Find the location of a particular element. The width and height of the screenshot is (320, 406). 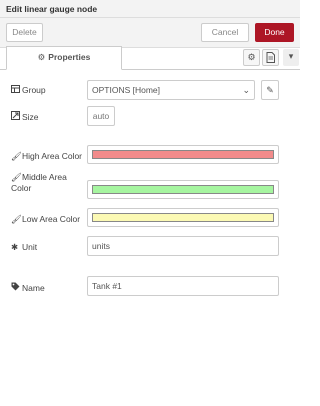

settings-tab-button: ⚙ is located at coordinates (251, 57).